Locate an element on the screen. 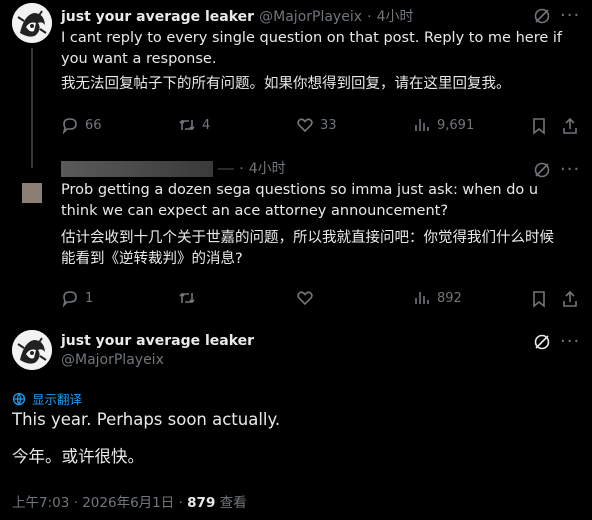 The width and height of the screenshot is (592, 520). views-button: 9,691 is located at coordinates (443, 125).